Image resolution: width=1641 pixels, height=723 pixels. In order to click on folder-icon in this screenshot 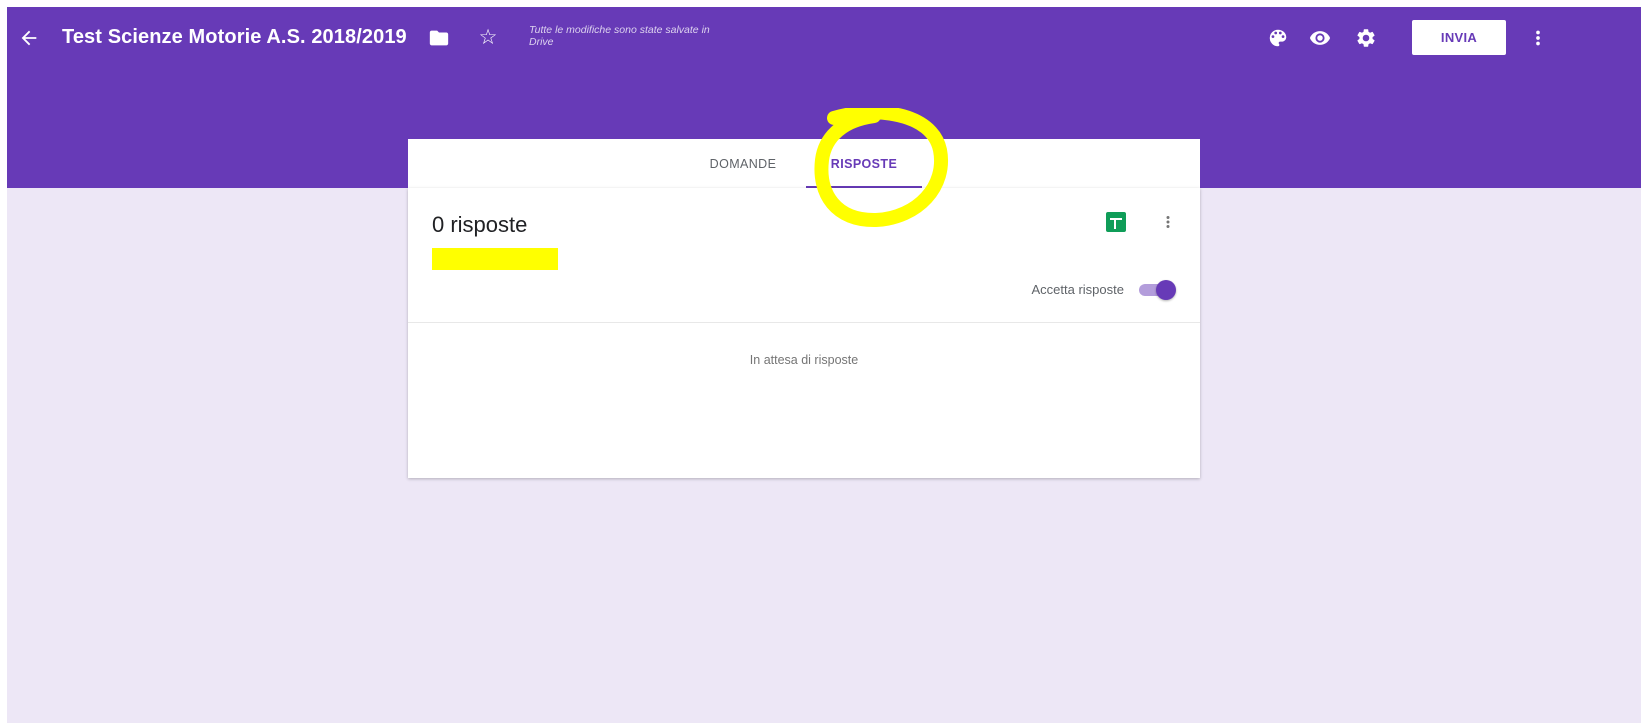, I will do `click(439, 38)`.